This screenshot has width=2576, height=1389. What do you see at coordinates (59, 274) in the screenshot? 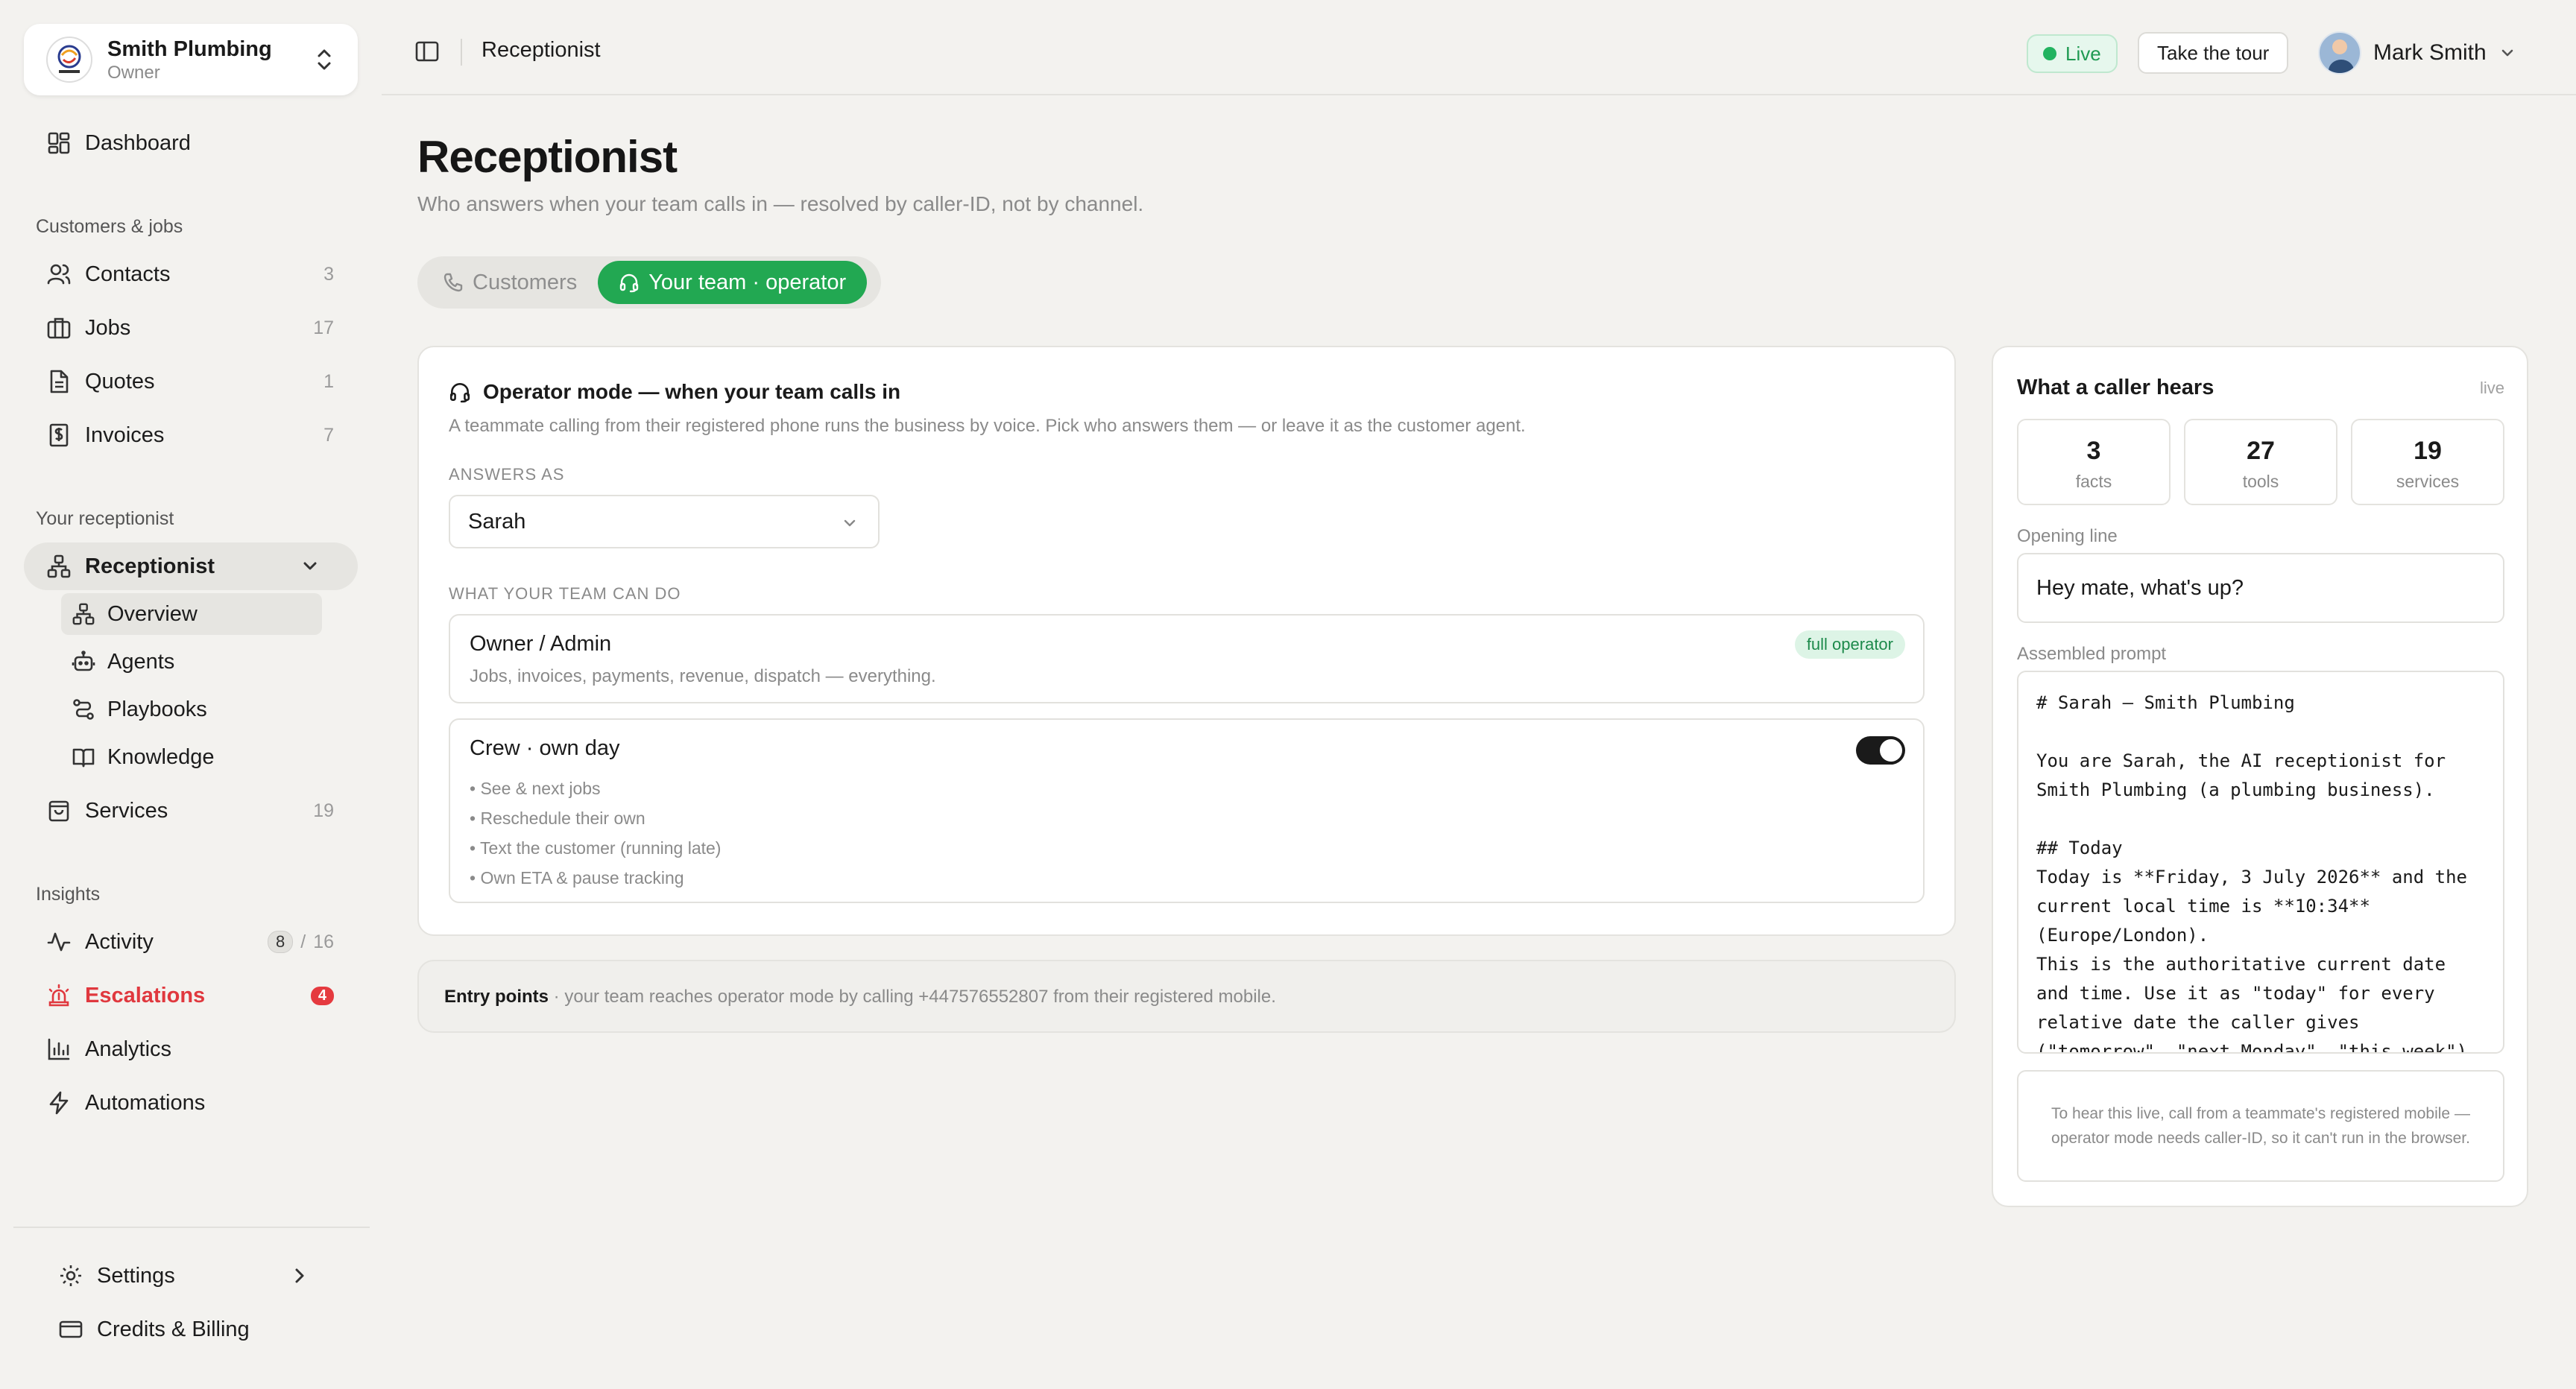
I see `users-icon` at bounding box center [59, 274].